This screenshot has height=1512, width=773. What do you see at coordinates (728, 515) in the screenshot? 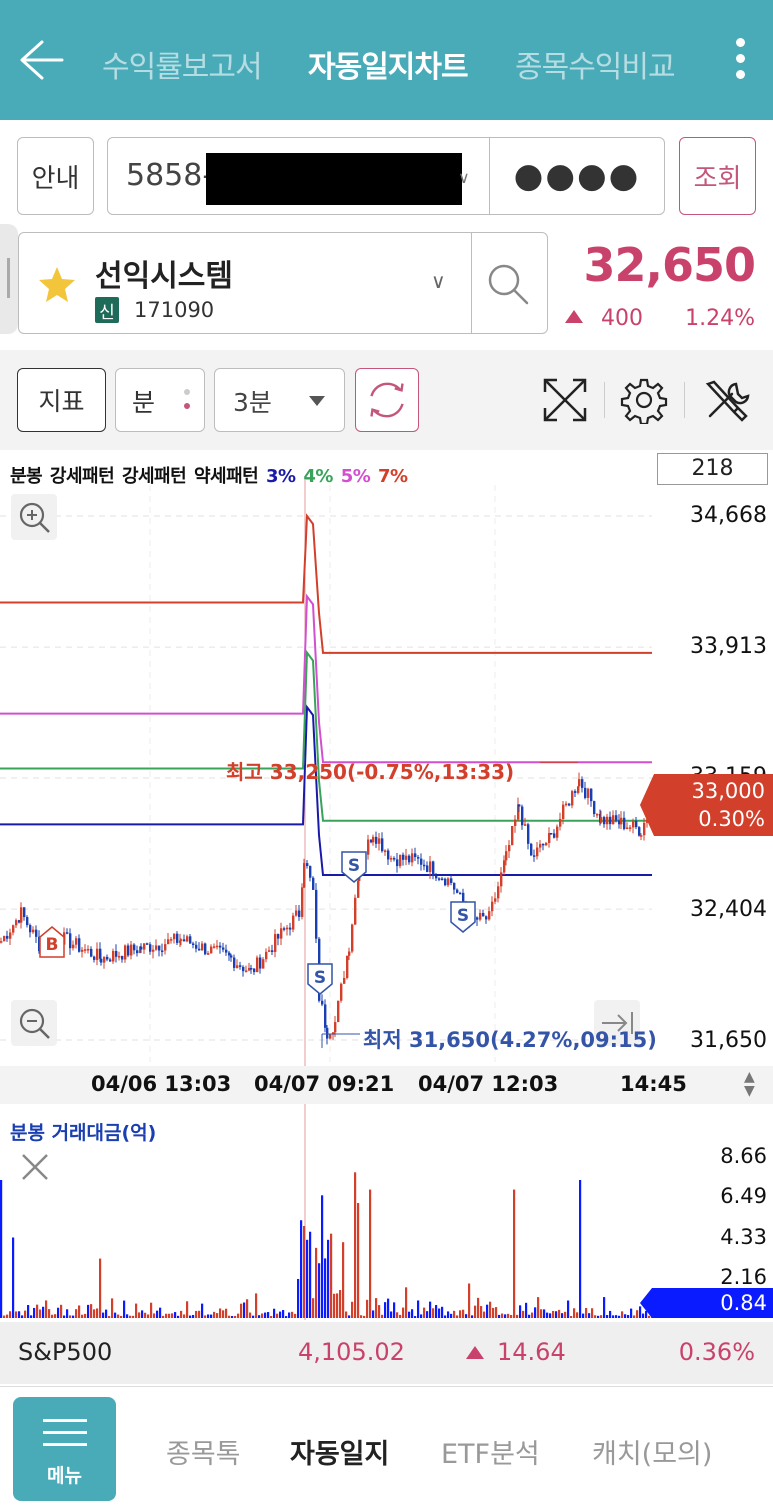
I see `y-tick-label: 34,668` at bounding box center [728, 515].